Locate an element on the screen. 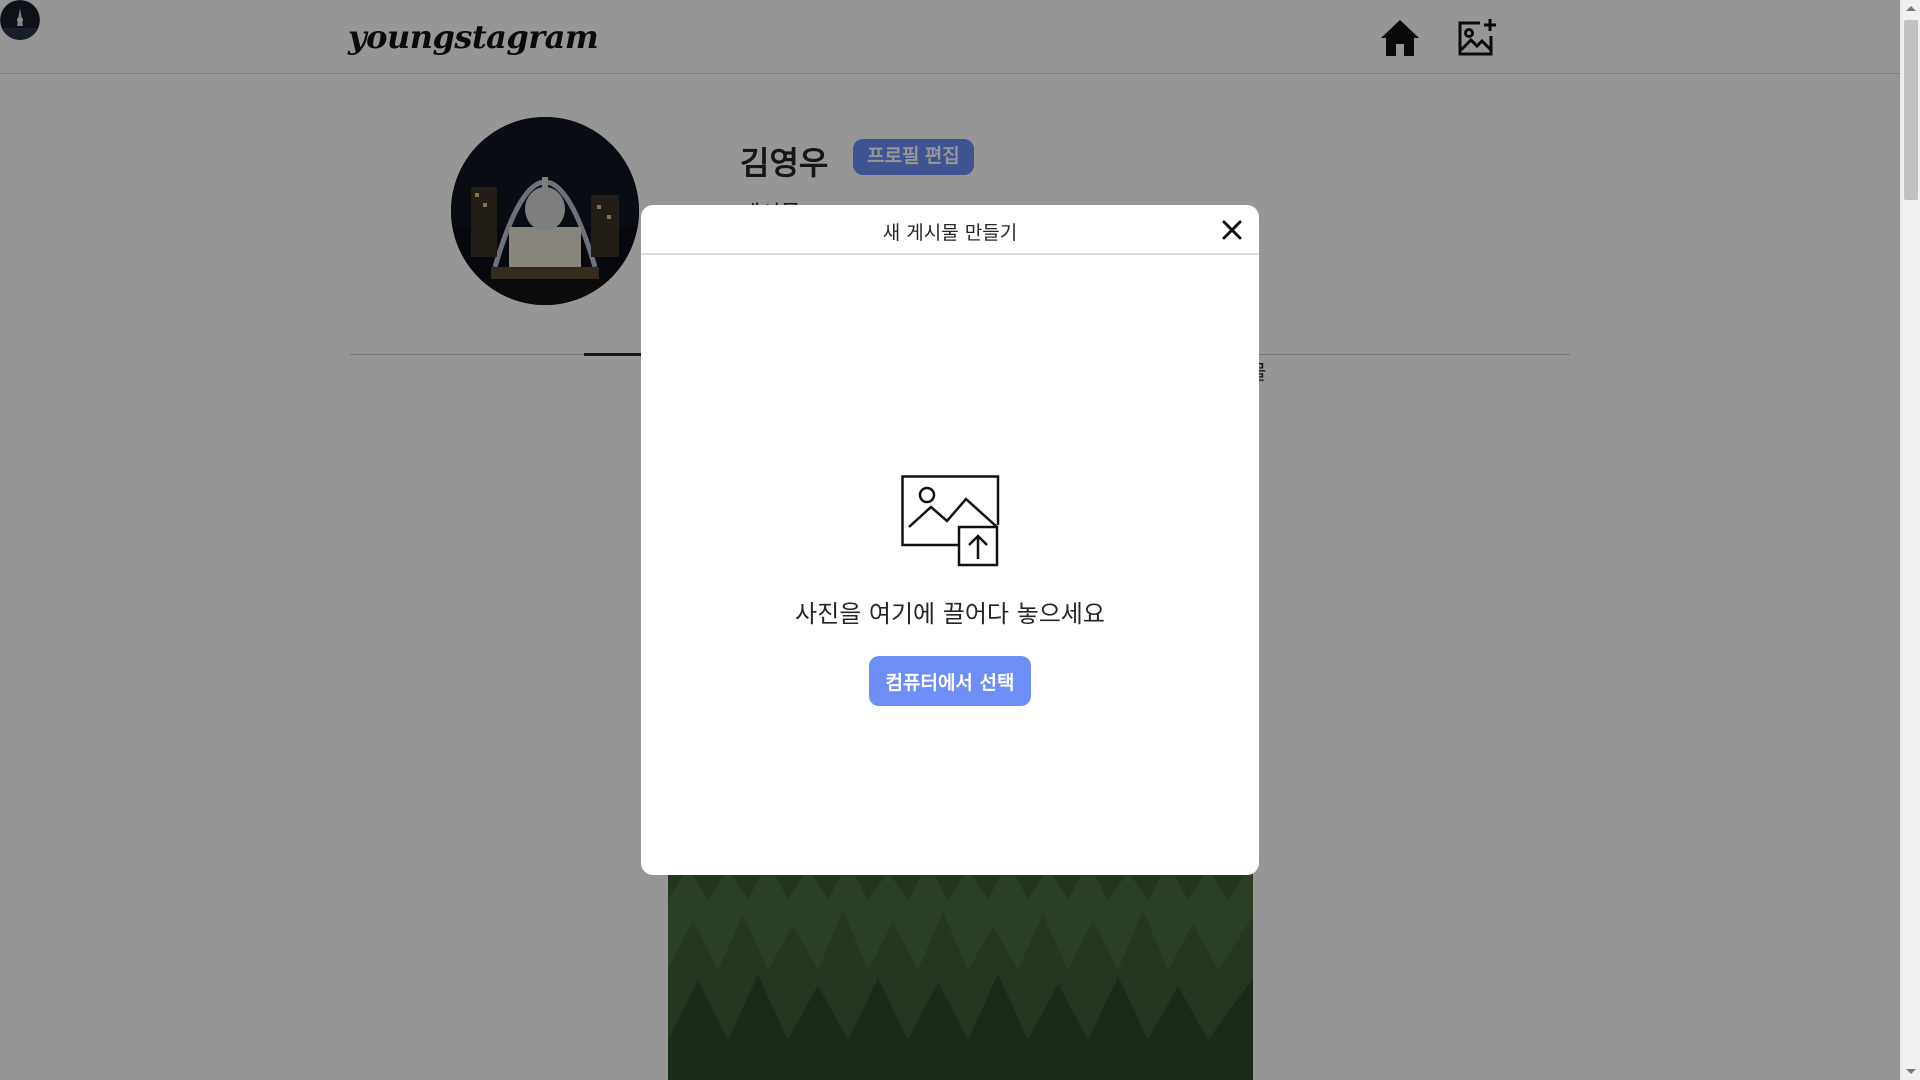 Image resolution: width=1920 pixels, height=1080 pixels. page-scrollbar is located at coordinates (1910, 540).